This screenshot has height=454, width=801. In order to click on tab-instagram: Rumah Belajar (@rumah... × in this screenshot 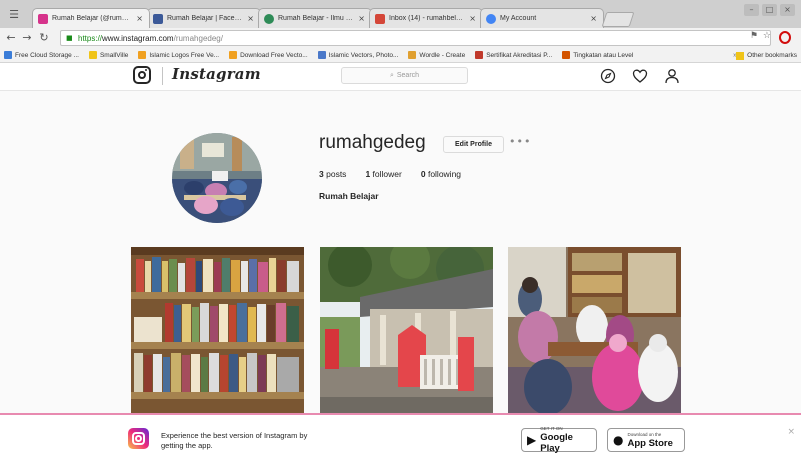, I will do `click(91, 18)`.